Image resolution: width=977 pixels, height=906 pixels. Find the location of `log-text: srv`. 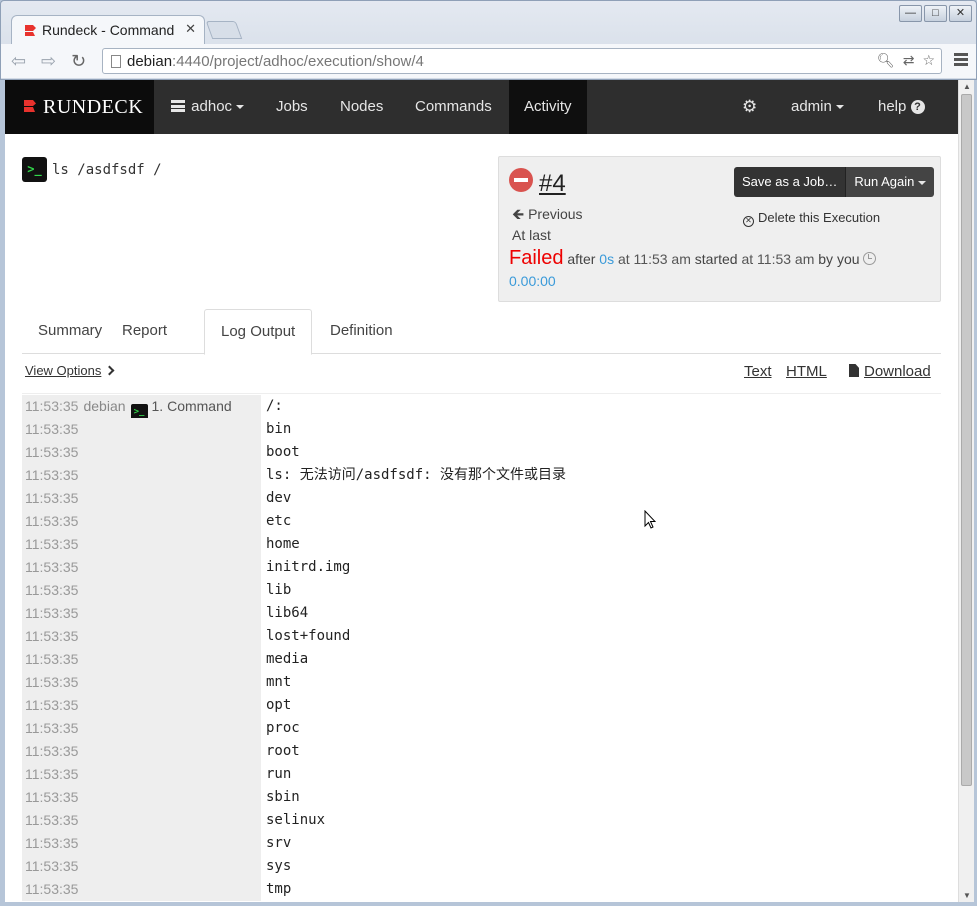

log-text: srv is located at coordinates (279, 843).